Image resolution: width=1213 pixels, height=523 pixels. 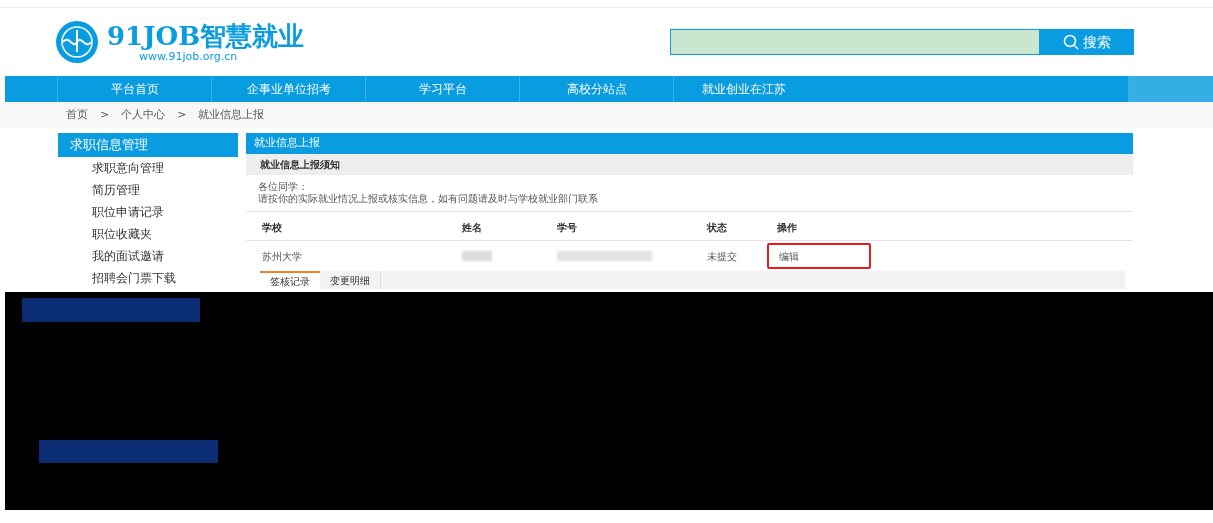 I want to click on sidebar-item: 简历管理, so click(x=148, y=190).